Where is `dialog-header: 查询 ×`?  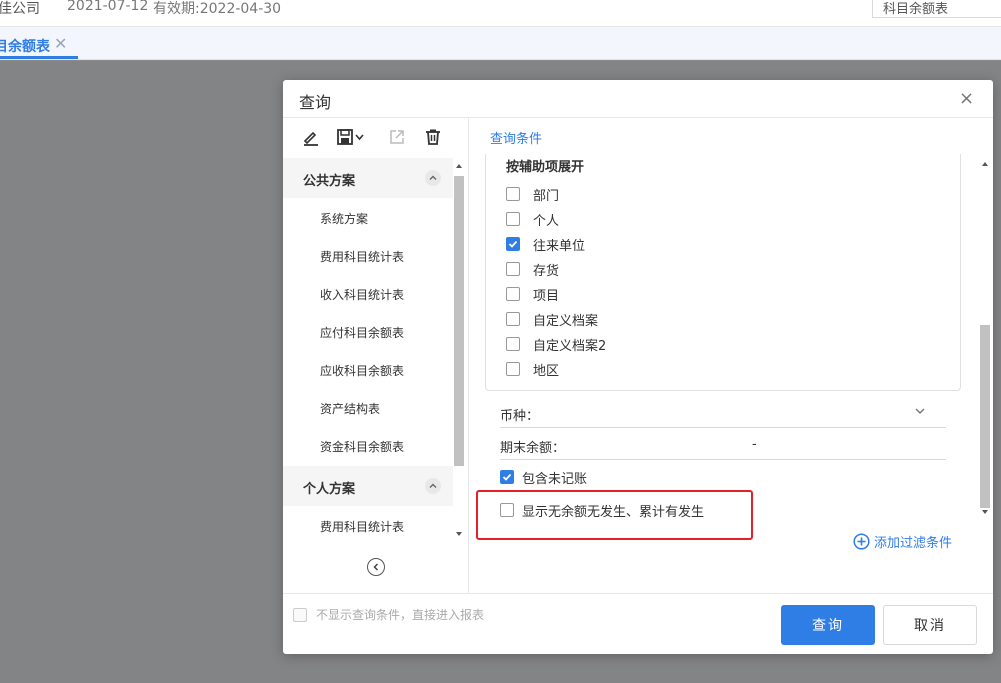
dialog-header: 查询 × is located at coordinates (638, 99).